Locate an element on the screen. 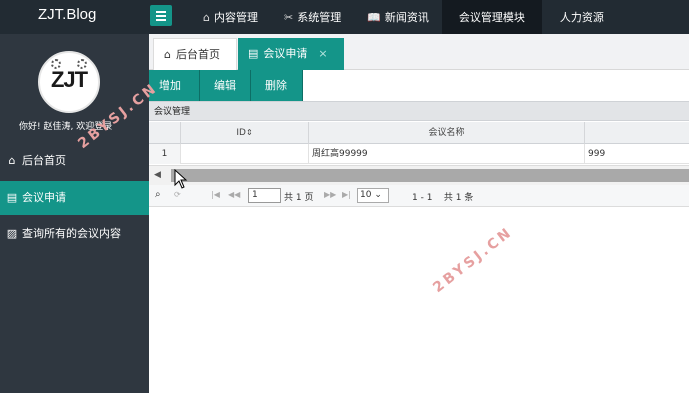 The height and width of the screenshot is (393, 689). row-number: 1 is located at coordinates (165, 154).